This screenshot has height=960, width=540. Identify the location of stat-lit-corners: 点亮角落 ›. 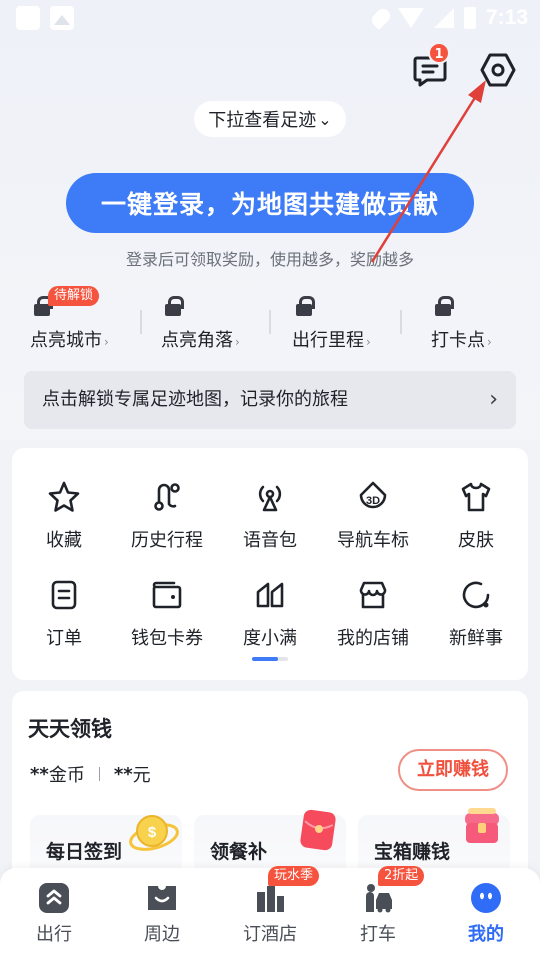
(221, 324).